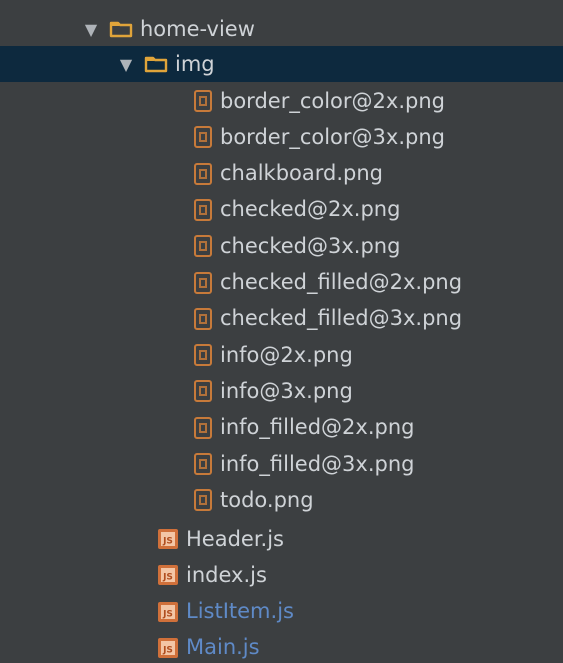 This screenshot has width=563, height=663. What do you see at coordinates (240, 611) in the screenshot?
I see `tree-file-label: ListItem.js` at bounding box center [240, 611].